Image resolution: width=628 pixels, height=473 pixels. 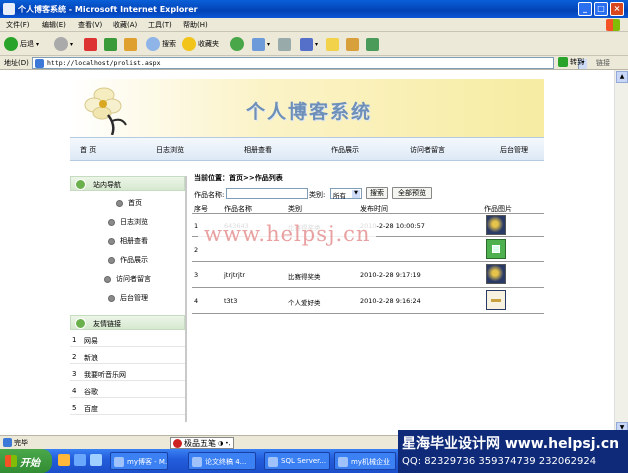 I want to click on links-button: 链接, so click(x=603, y=63).